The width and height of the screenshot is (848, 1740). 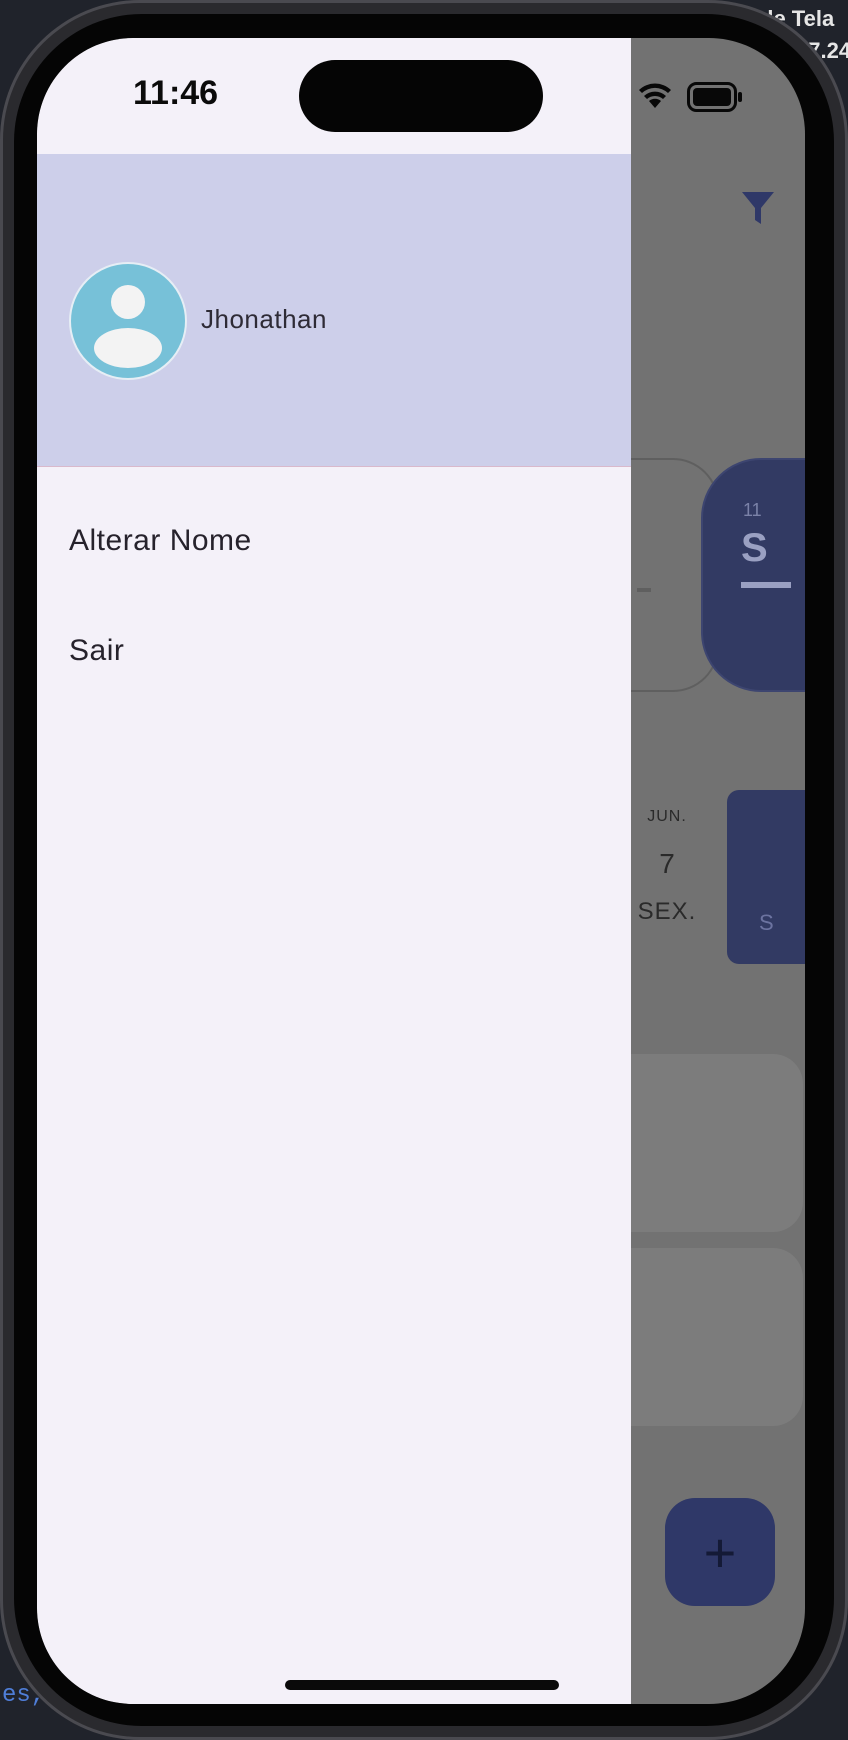 What do you see at coordinates (160, 541) in the screenshot?
I see `menu-item-alterar-nome: Alterar Nome` at bounding box center [160, 541].